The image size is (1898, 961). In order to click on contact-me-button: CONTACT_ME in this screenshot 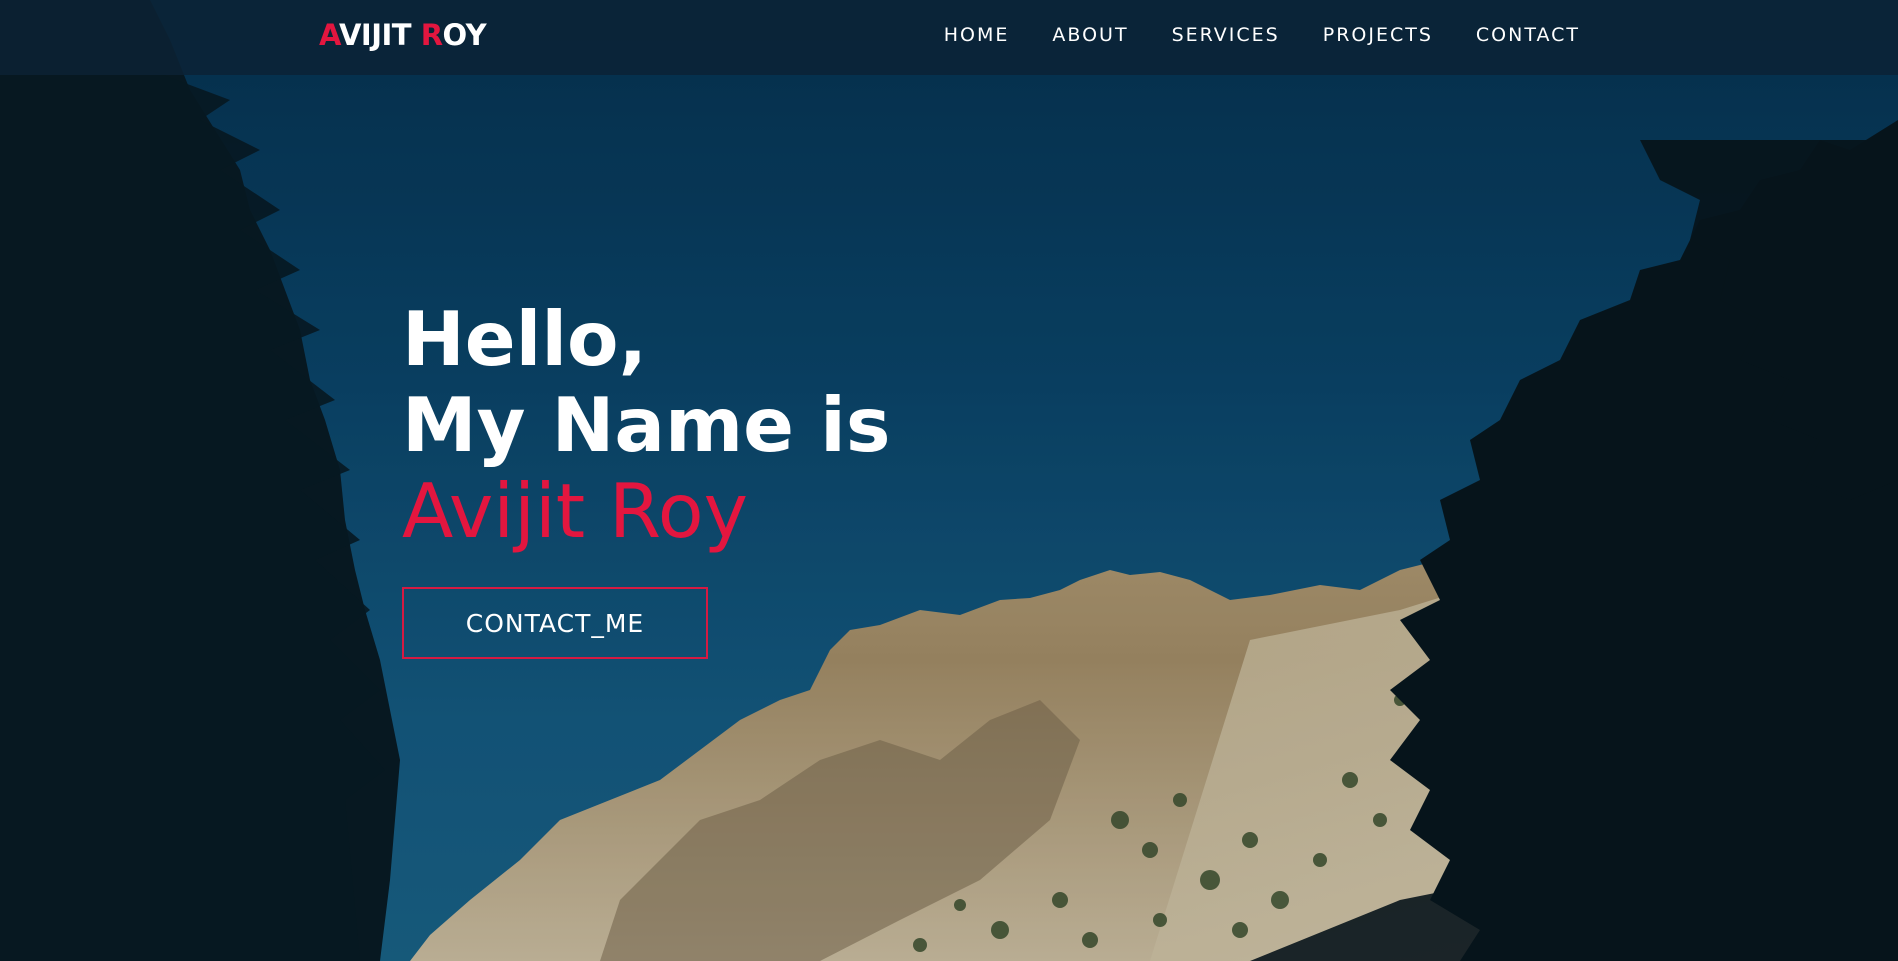, I will do `click(555, 623)`.